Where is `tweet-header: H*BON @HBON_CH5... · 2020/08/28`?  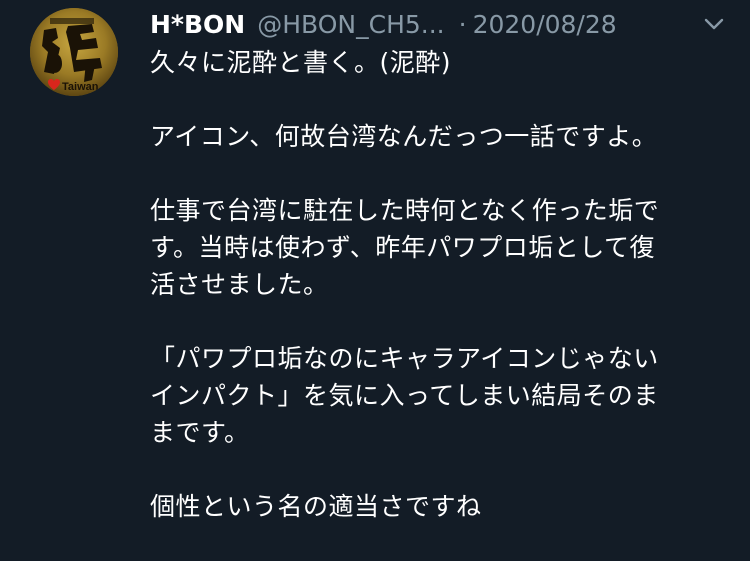
tweet-header: H*BON @HBON_CH5... · 2020/08/28 is located at coordinates (383, 24).